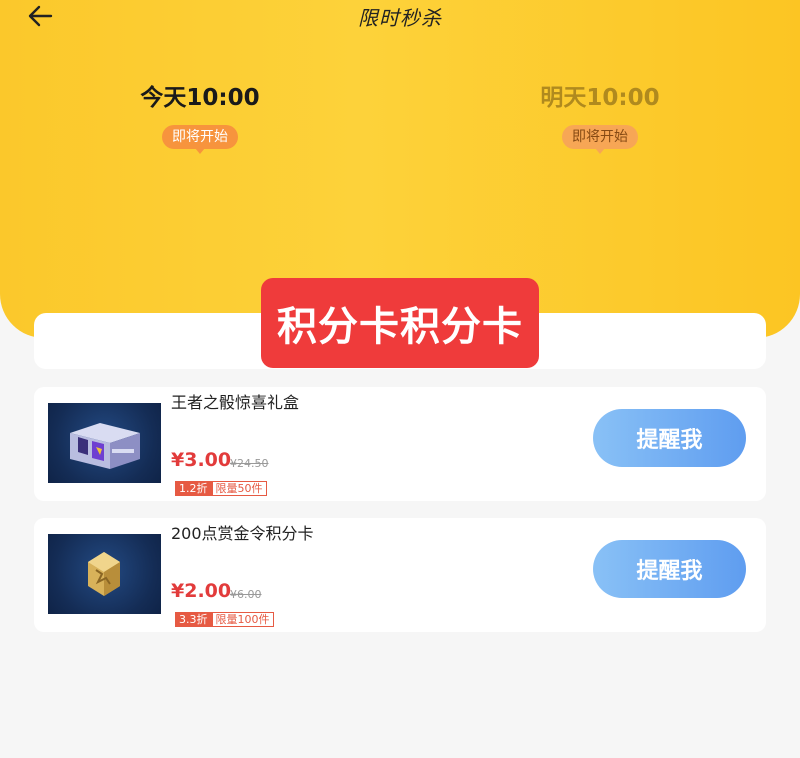 This screenshot has width=800, height=758. I want to click on page-title: 限时秒杀, so click(400, 18).